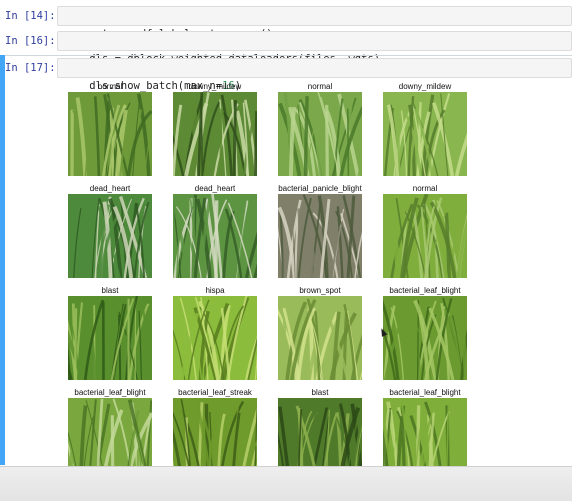 The image size is (572, 501). What do you see at coordinates (286, 483) in the screenshot?
I see `notebook-bottom-bar` at bounding box center [286, 483].